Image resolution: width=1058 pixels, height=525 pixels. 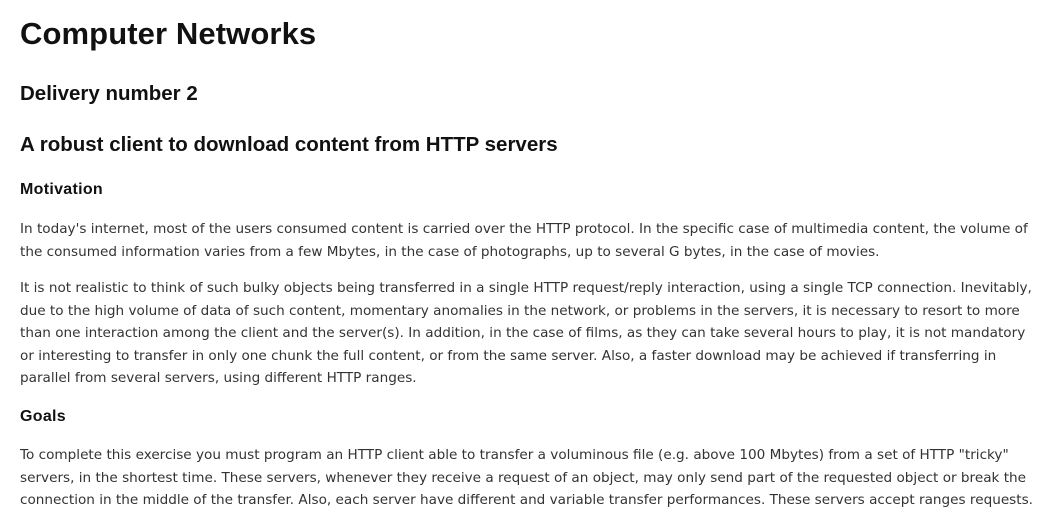 I want to click on goals-heading: Goals, so click(x=43, y=416).